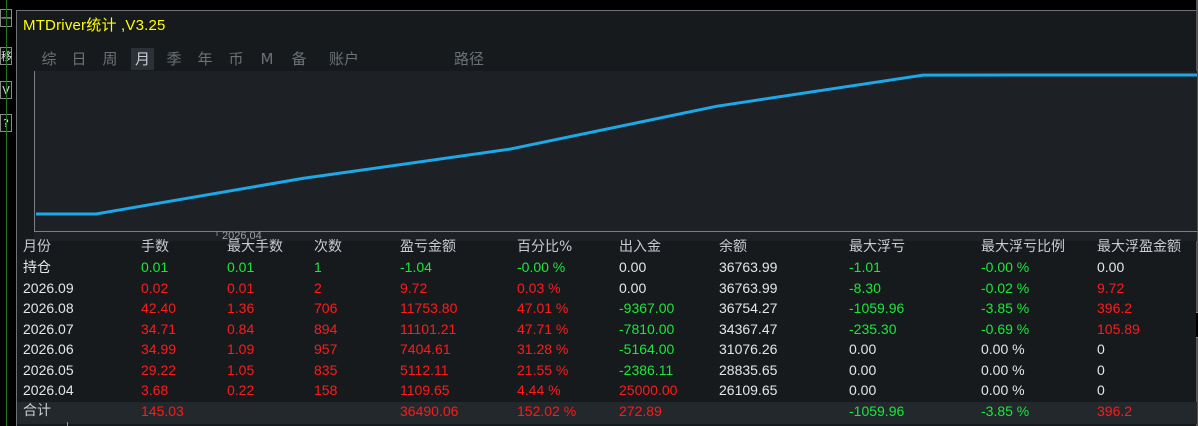 This screenshot has height=426, width=1198. I want to click on cell-pnl: 11101.21, so click(428, 328).